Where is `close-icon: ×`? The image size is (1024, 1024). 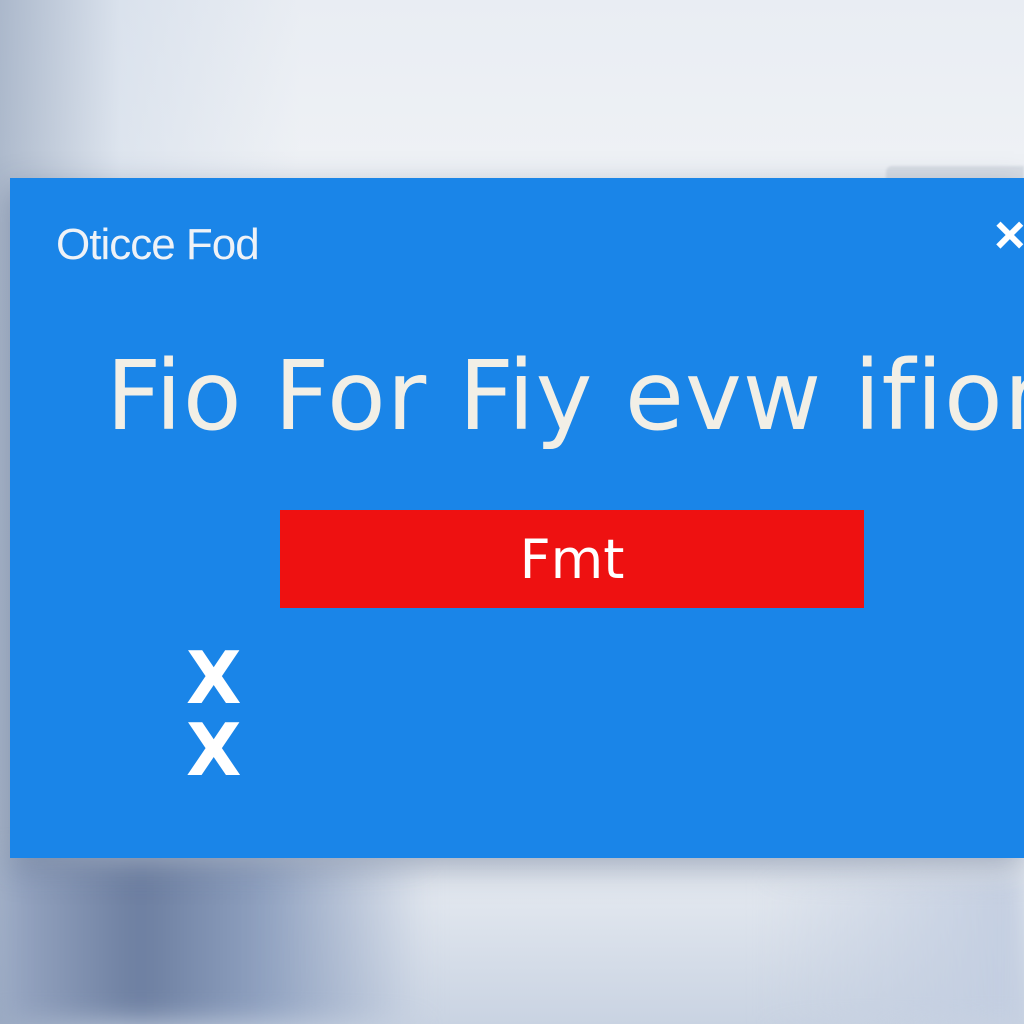 close-icon: × is located at coordinates (1009, 235).